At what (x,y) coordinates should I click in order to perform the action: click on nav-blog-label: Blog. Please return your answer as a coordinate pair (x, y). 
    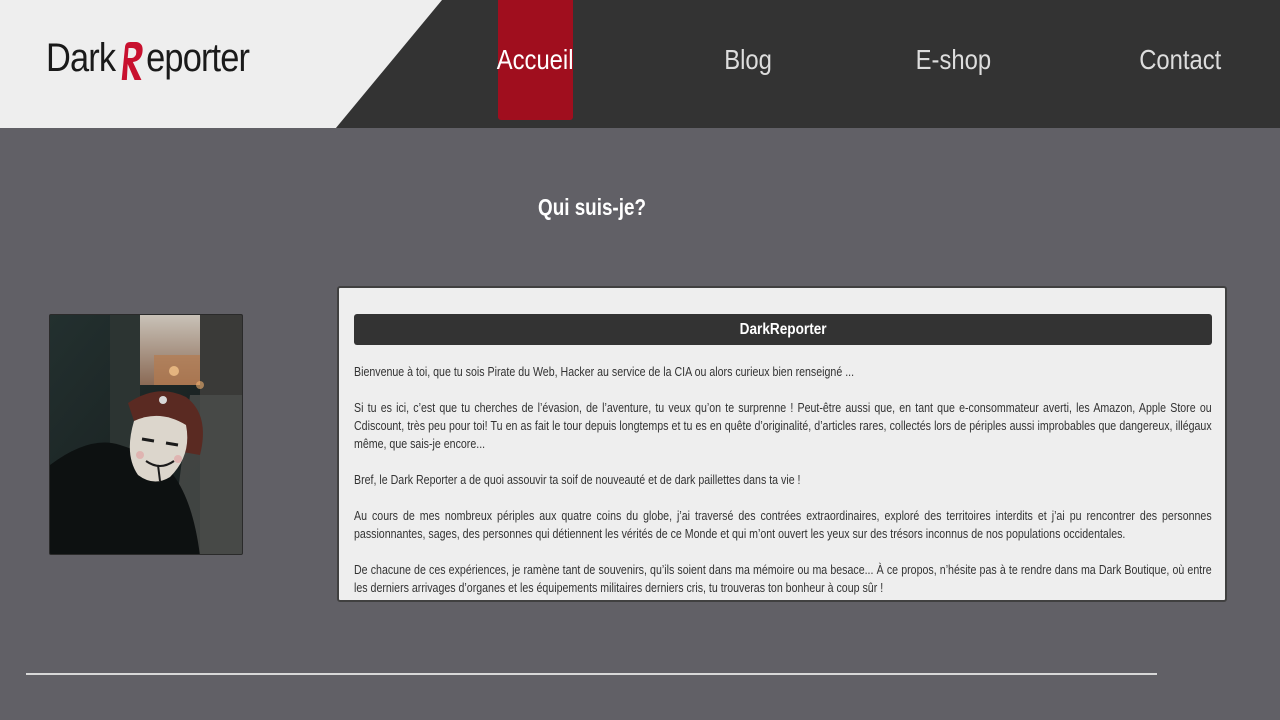
    Looking at the image, I should click on (748, 59).